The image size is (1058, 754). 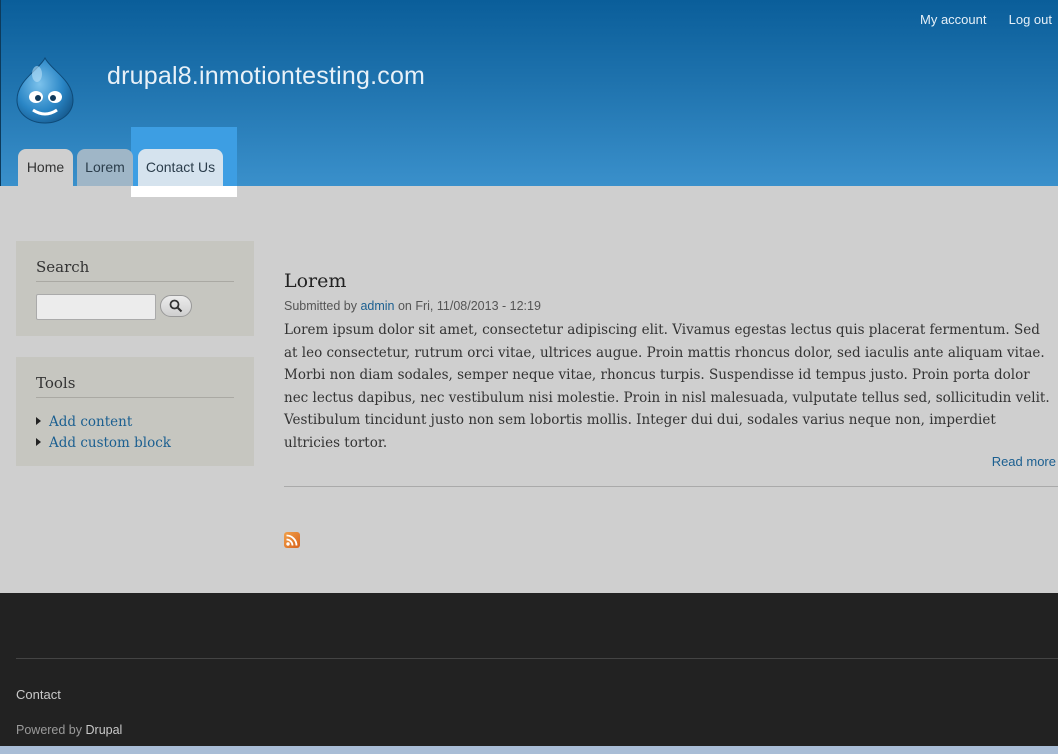 I want to click on footer-contact-link: Contact, so click(x=38, y=694).